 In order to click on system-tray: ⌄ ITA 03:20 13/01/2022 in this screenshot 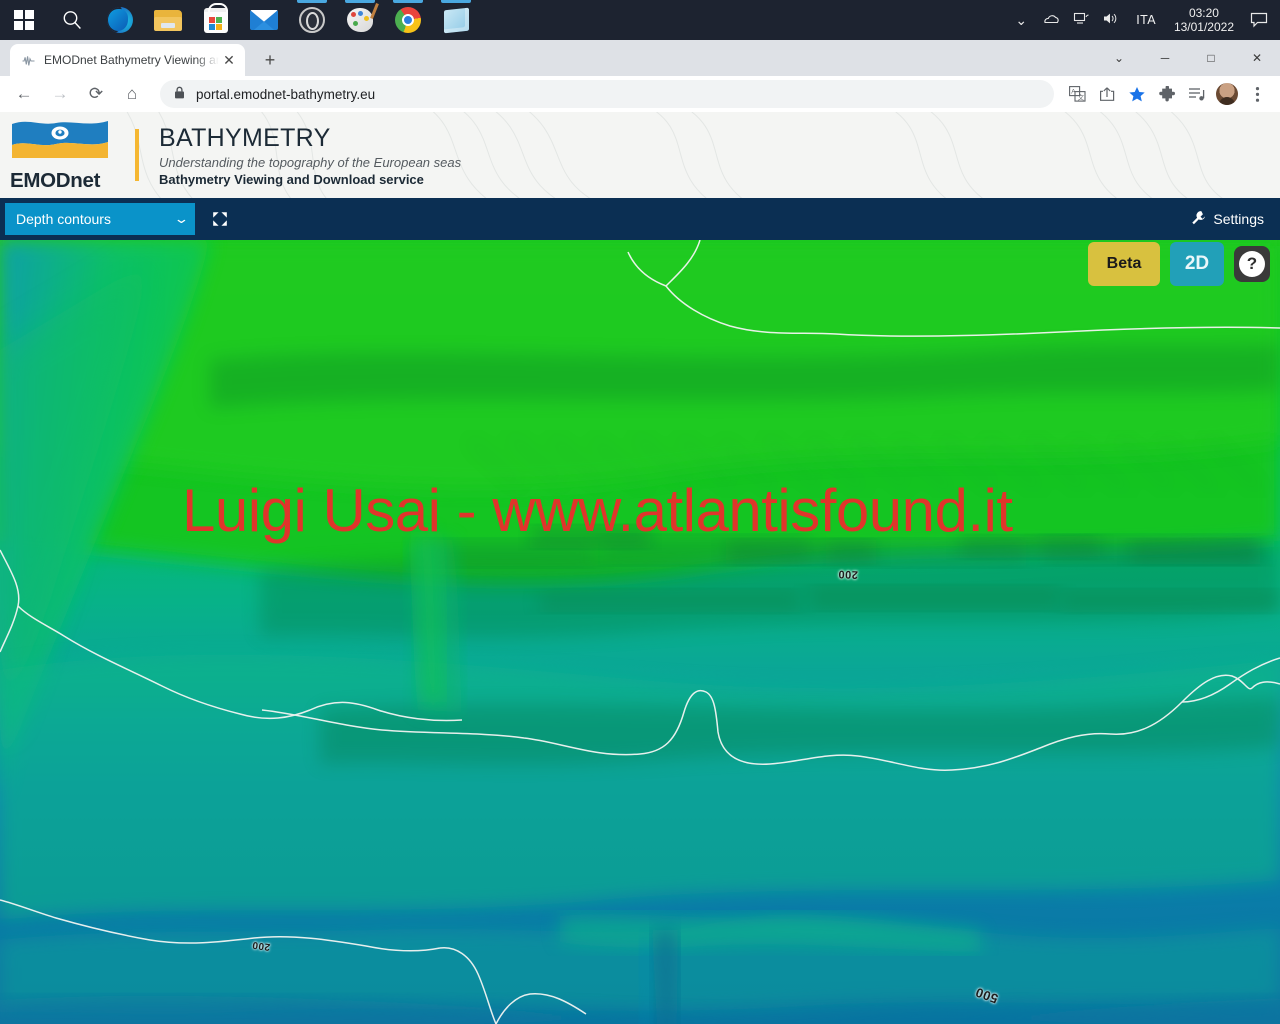, I will do `click(1143, 20)`.